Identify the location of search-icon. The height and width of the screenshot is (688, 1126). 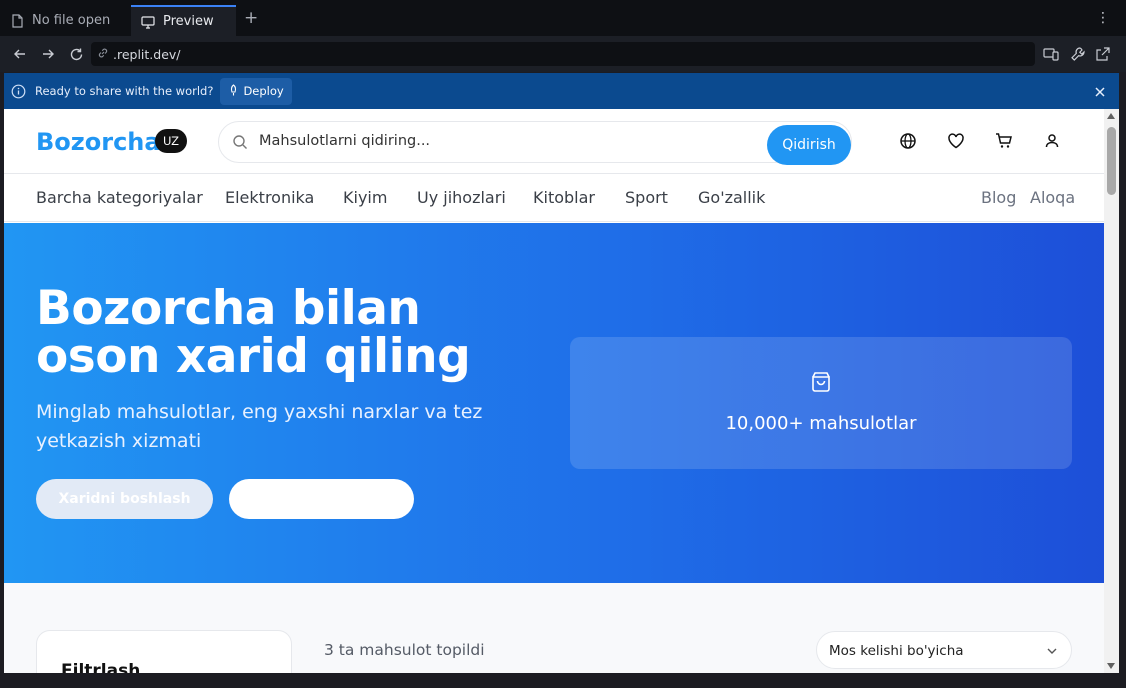
(240, 142).